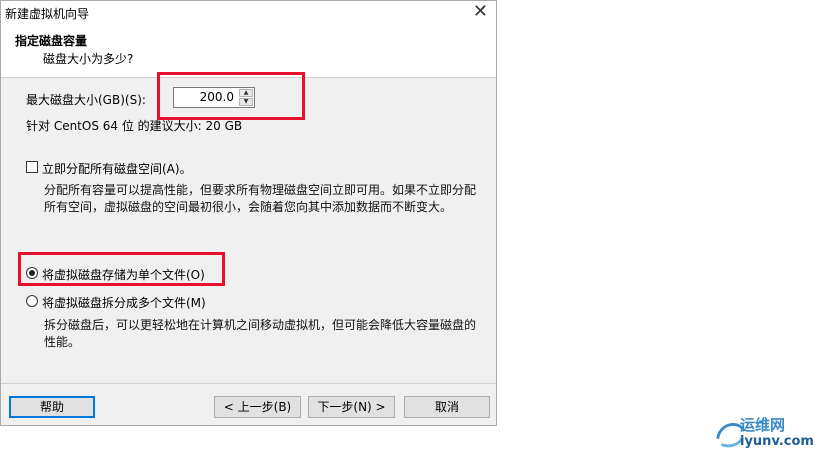  What do you see at coordinates (51, 41) in the screenshot?
I see `page-title: 指定磁盘容量` at bounding box center [51, 41].